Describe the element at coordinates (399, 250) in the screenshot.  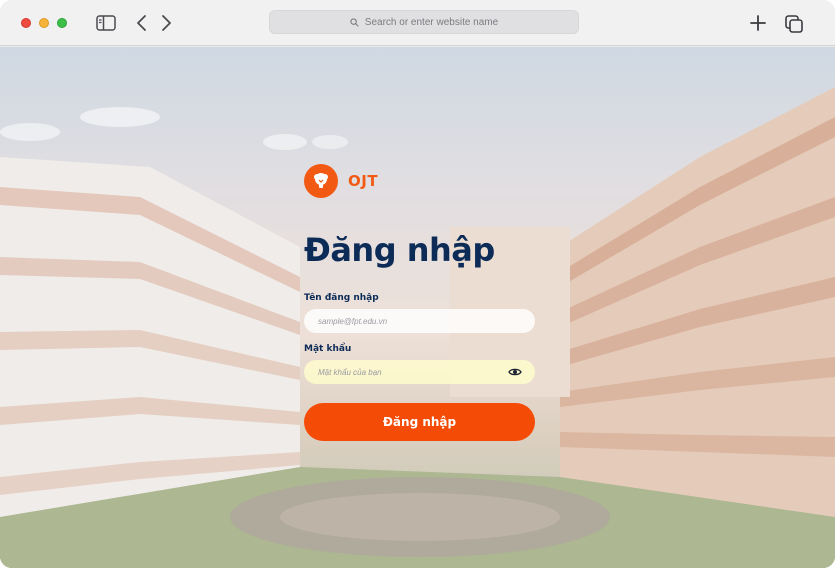
I see `page-title: Đăng nhập` at that location.